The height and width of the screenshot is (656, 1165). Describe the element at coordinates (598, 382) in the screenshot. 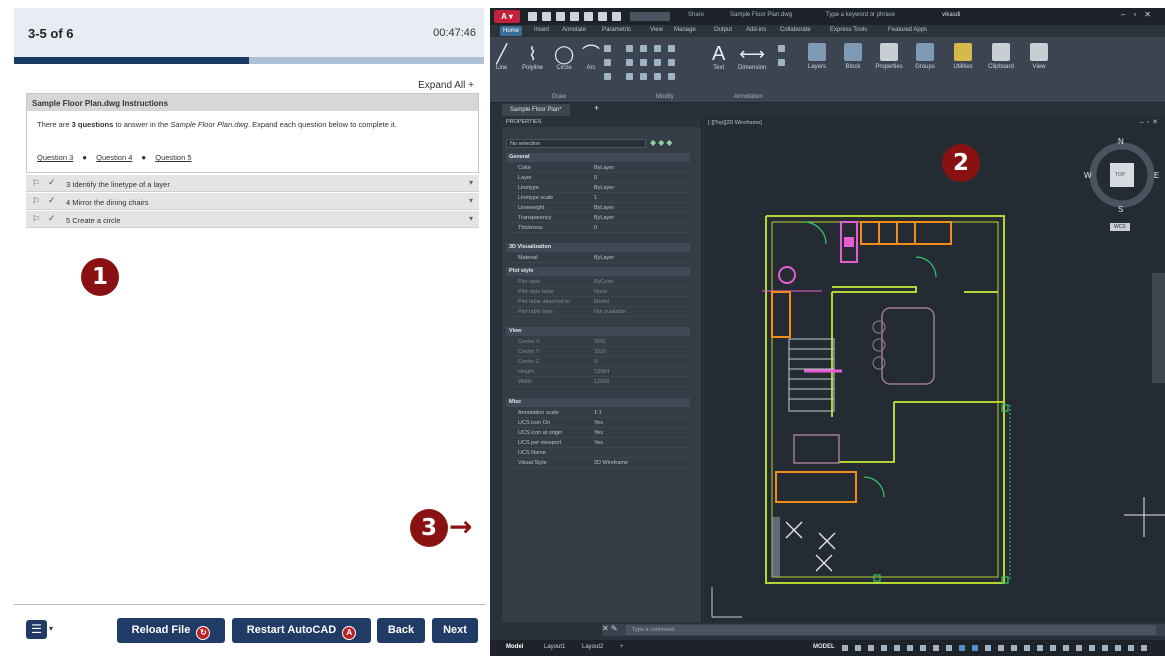

I see `property-row: Width 12090` at that location.